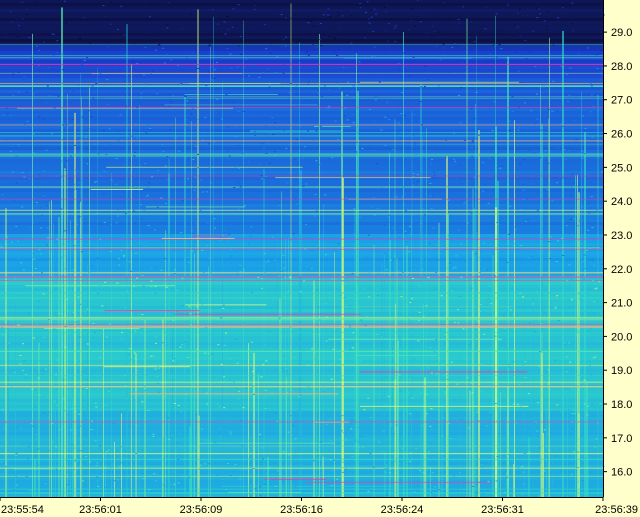 This screenshot has height=517, width=640. Describe the element at coordinates (301, 61) in the screenshot. I see `spectrum-band` at that location.